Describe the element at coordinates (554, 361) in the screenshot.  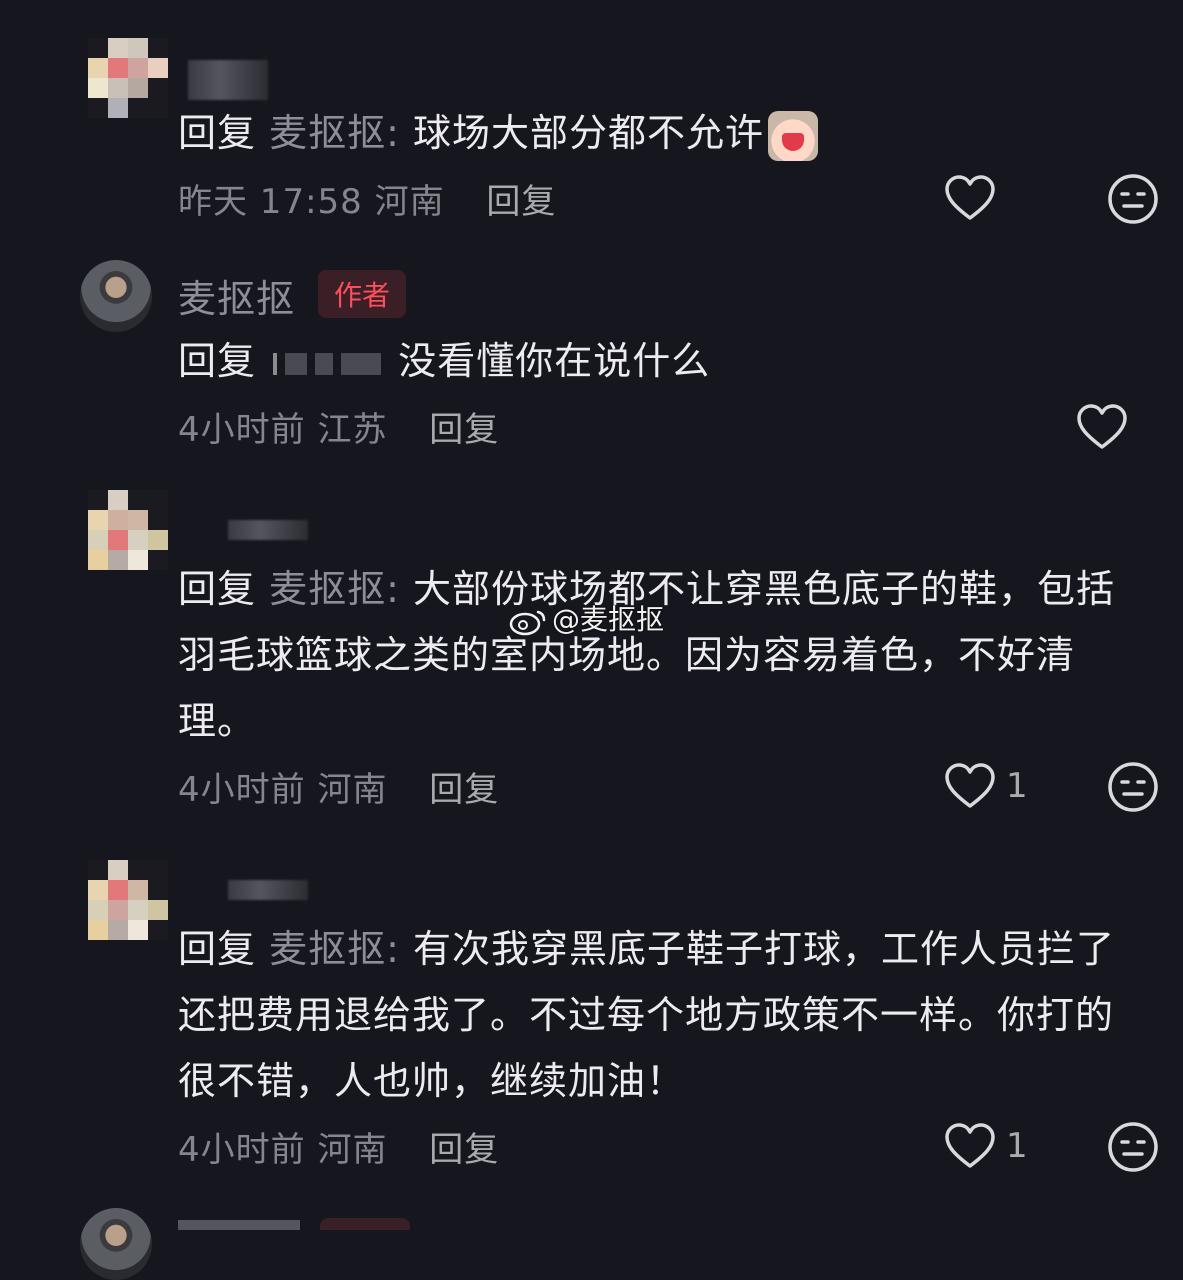
I see `comment-body: 没看懂你在说什么` at that location.